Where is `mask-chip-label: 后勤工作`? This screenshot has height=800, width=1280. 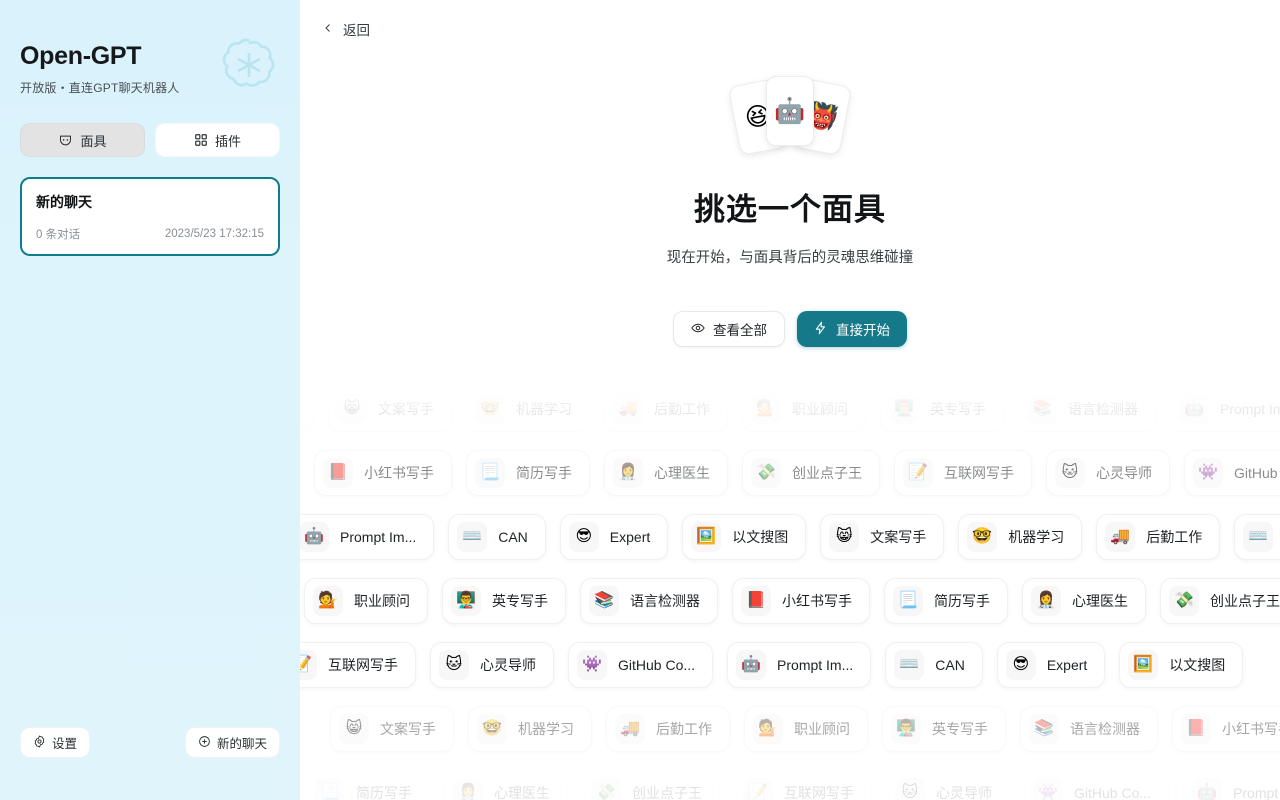 mask-chip-label: 后勤工作 is located at coordinates (1174, 537).